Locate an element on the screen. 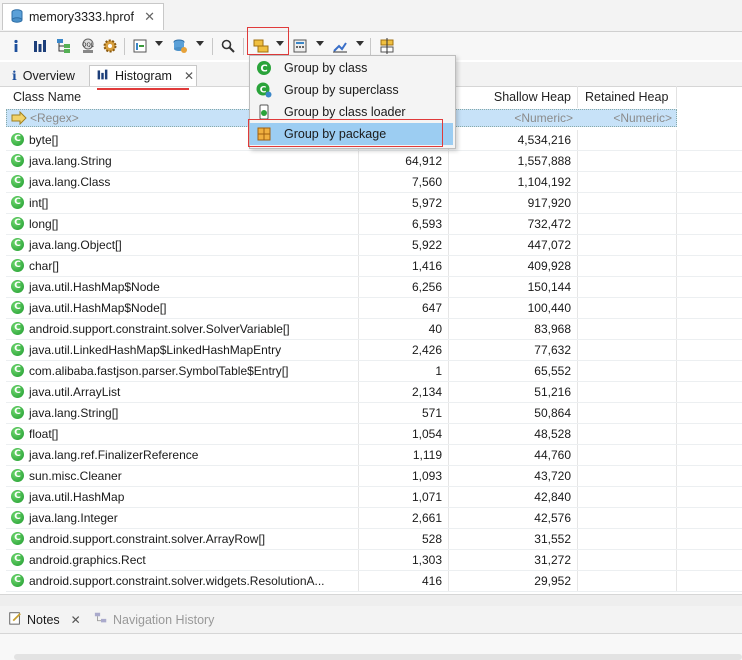  shallow-heap-cell: 43,720 is located at coordinates (513, 476).